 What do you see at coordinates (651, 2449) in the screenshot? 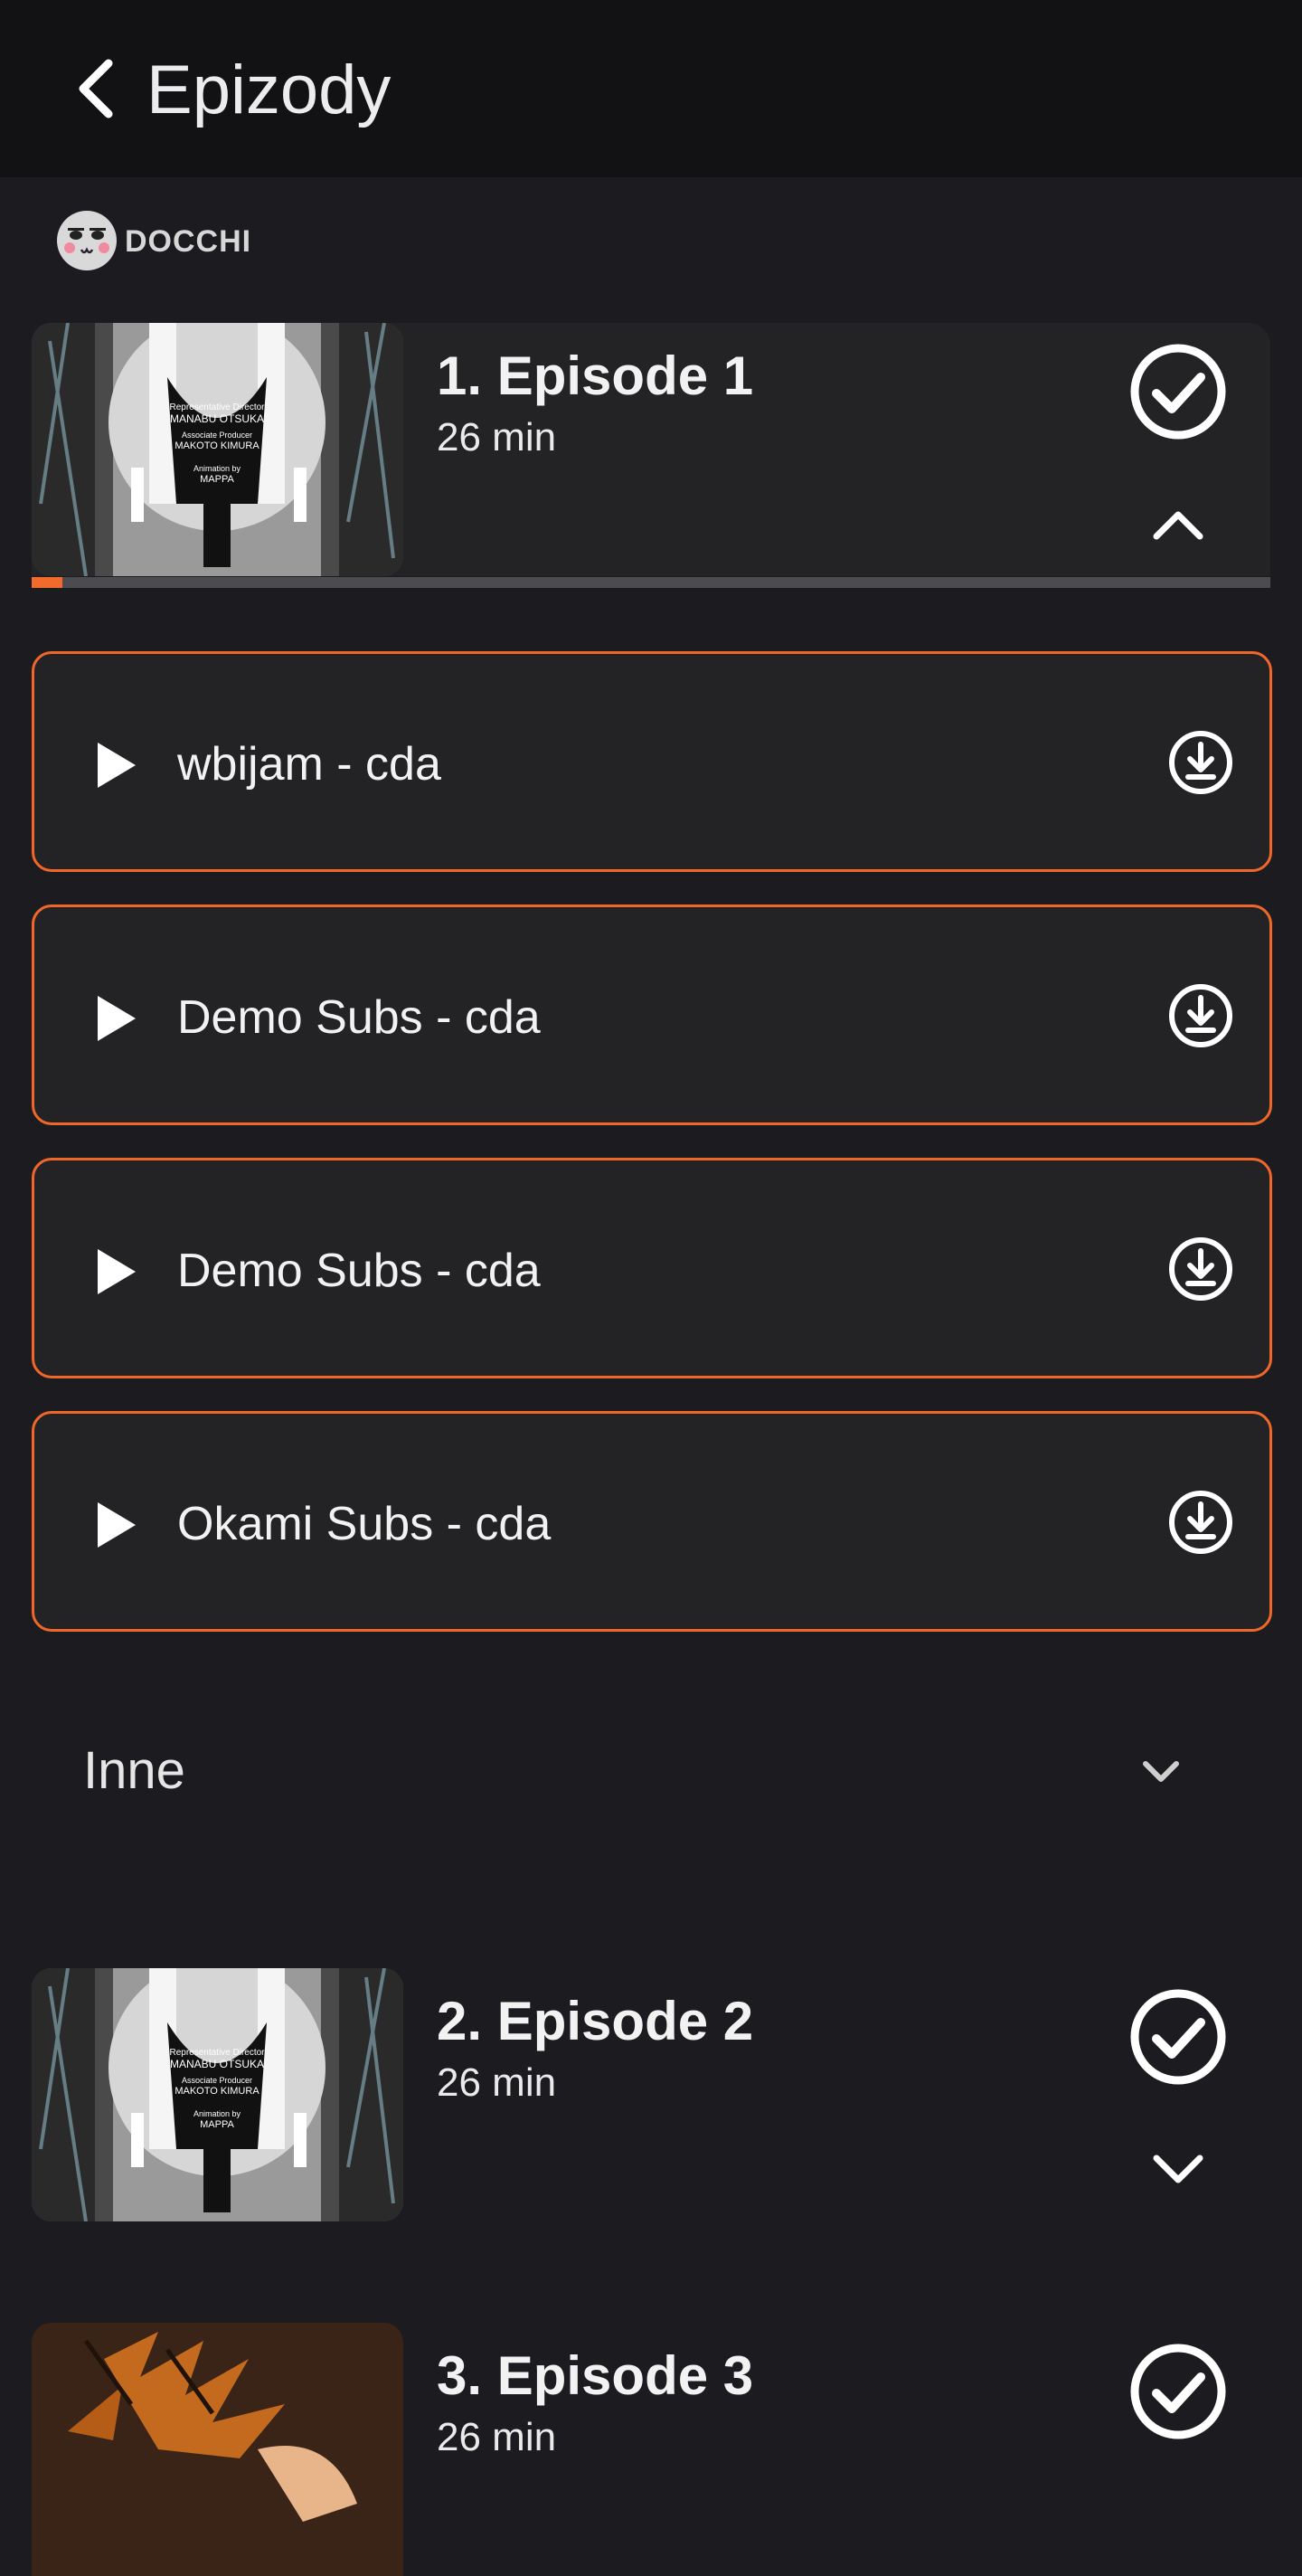
I see `episode-card: 3. Episode 3 26 min` at bounding box center [651, 2449].